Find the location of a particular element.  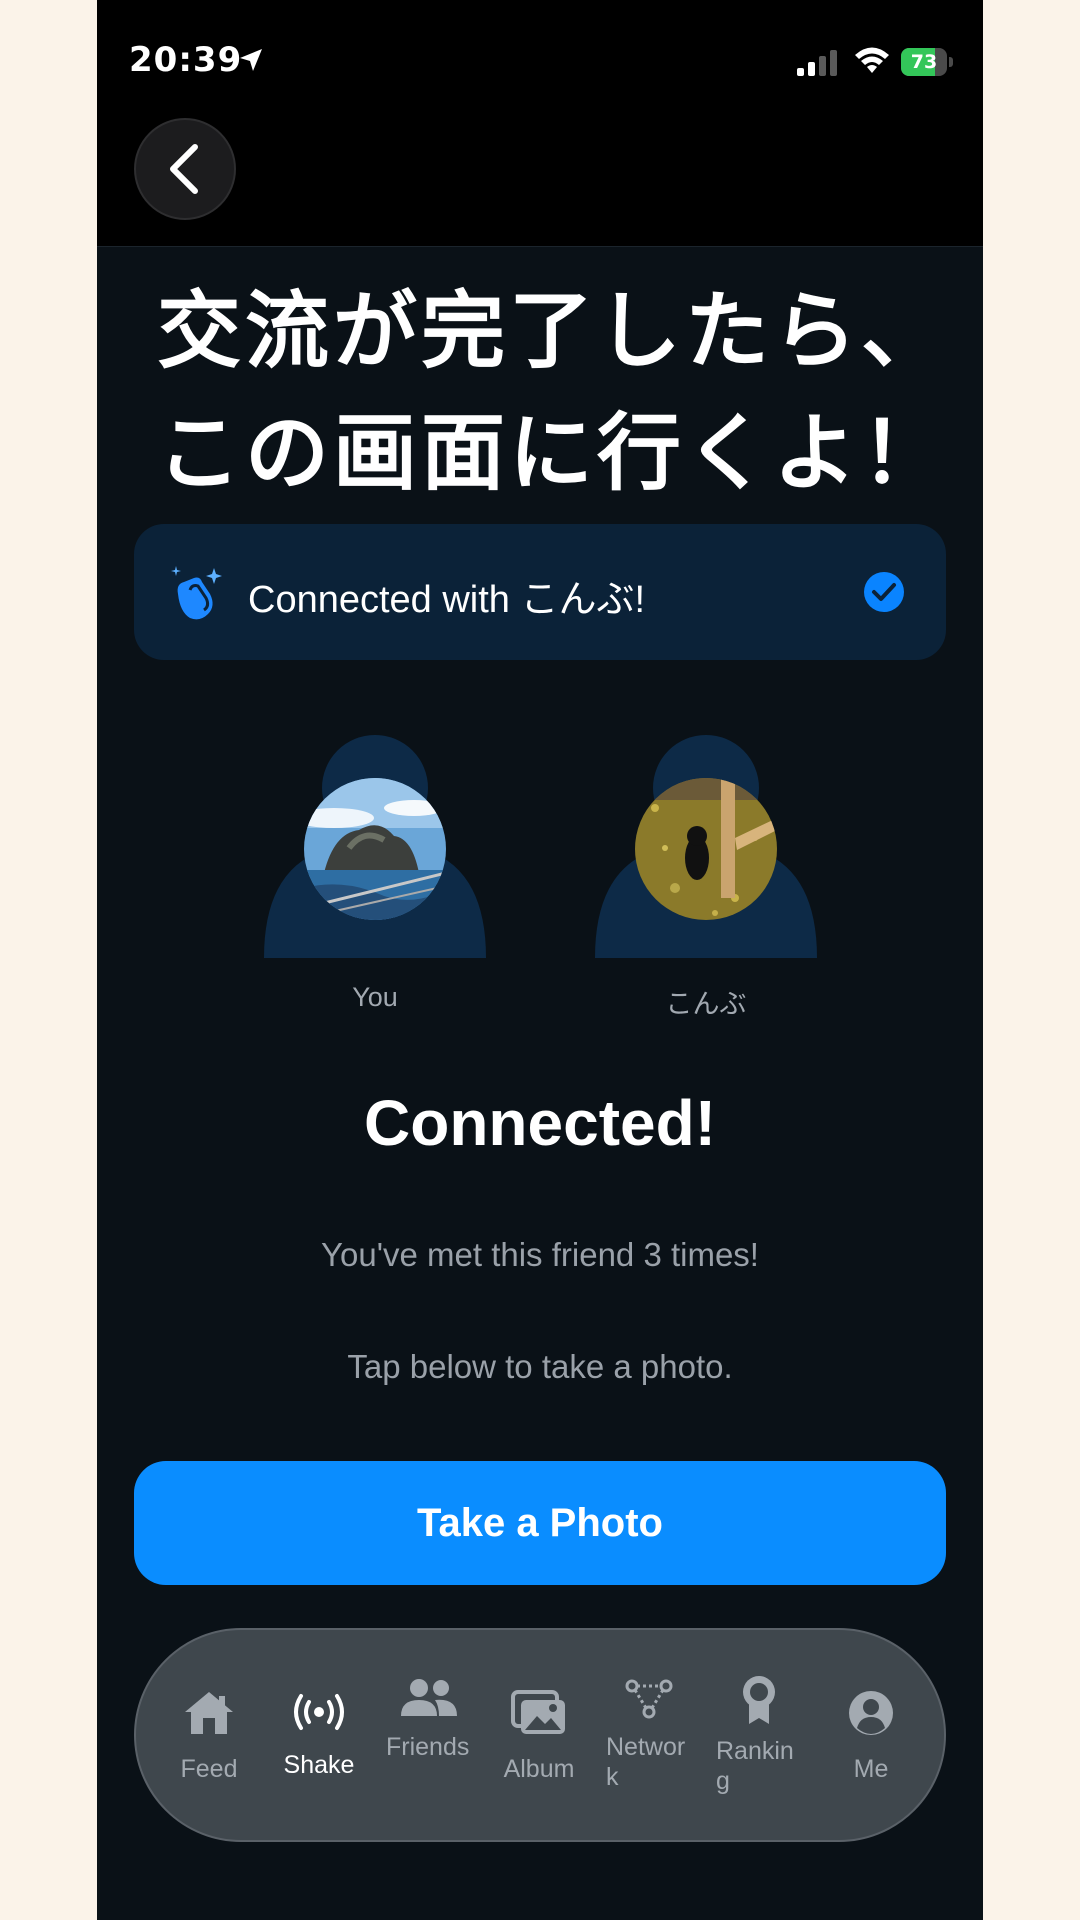

tab-network-label: Network is located at coordinates (646, 1762).